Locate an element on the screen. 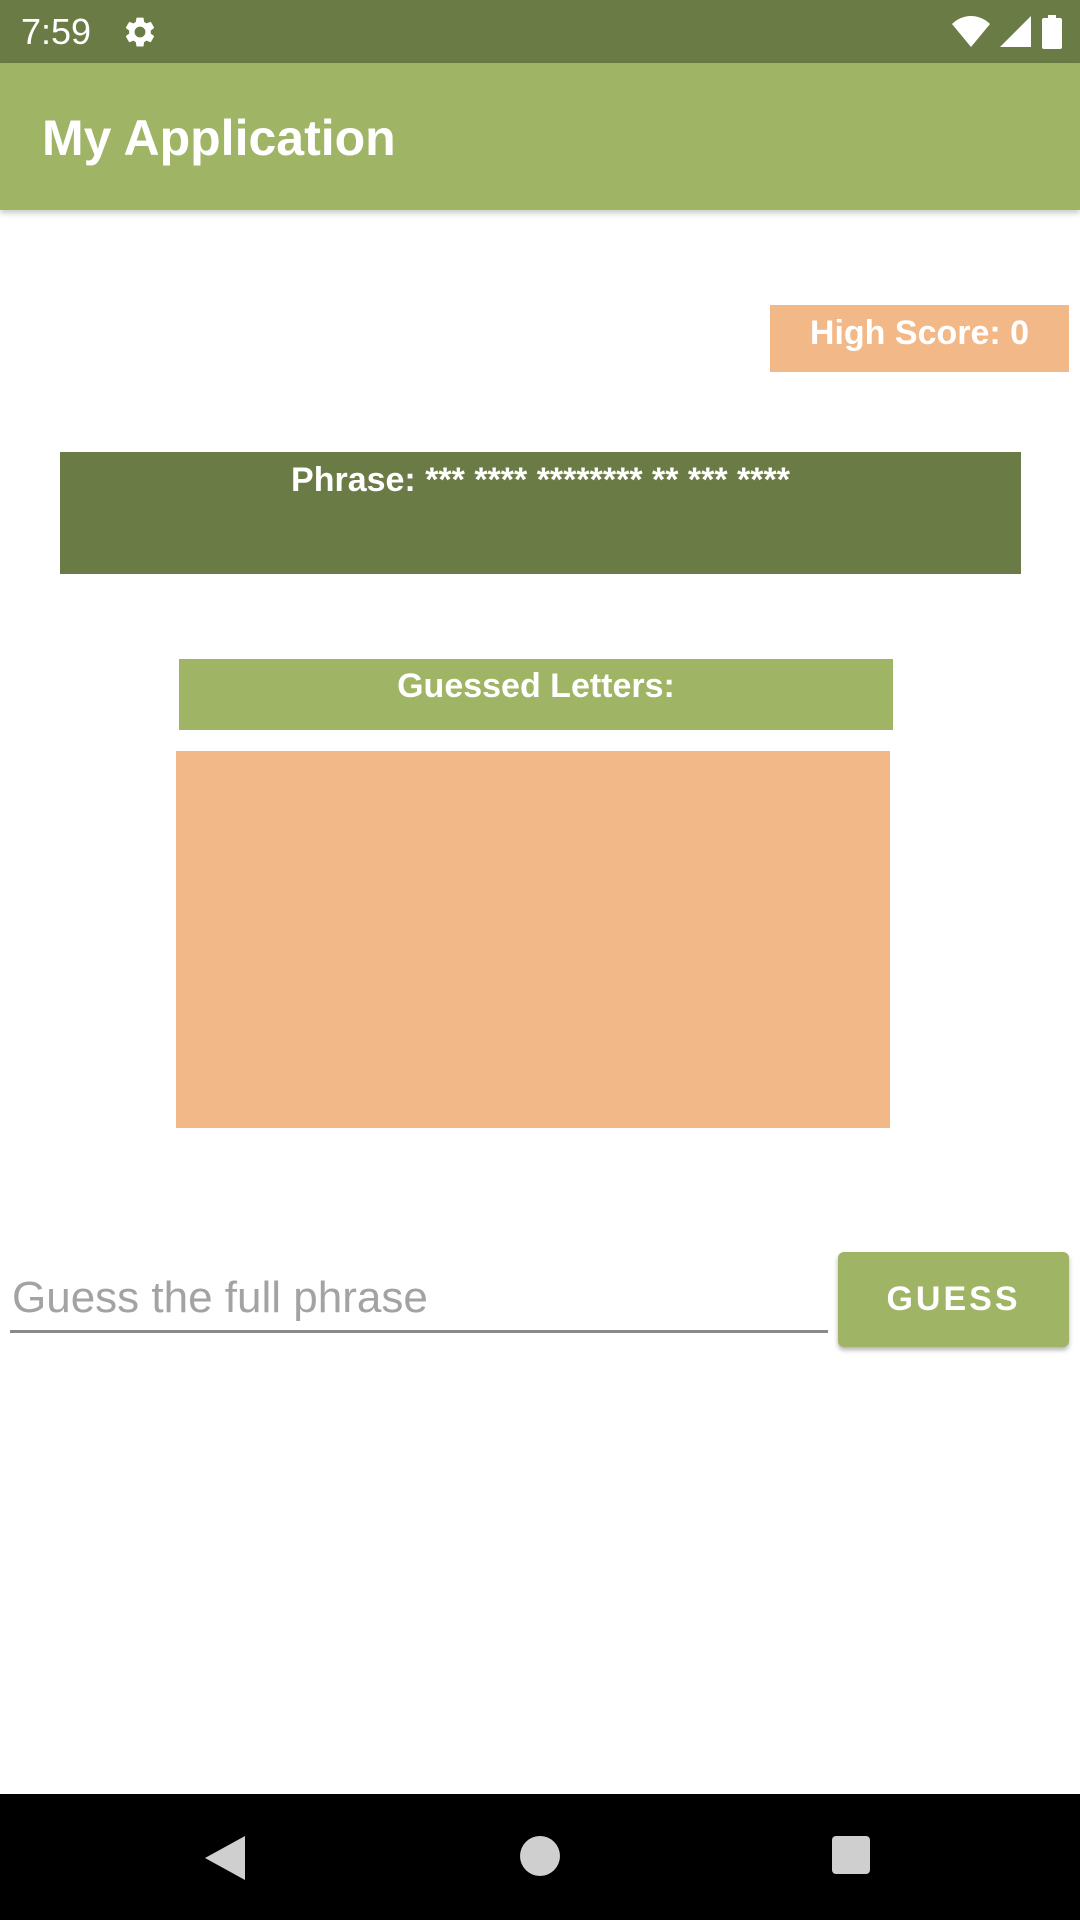 This screenshot has height=1920, width=1080. phrase-text: Phrase: *** **** ******** ** *** **** is located at coordinates (540, 480).